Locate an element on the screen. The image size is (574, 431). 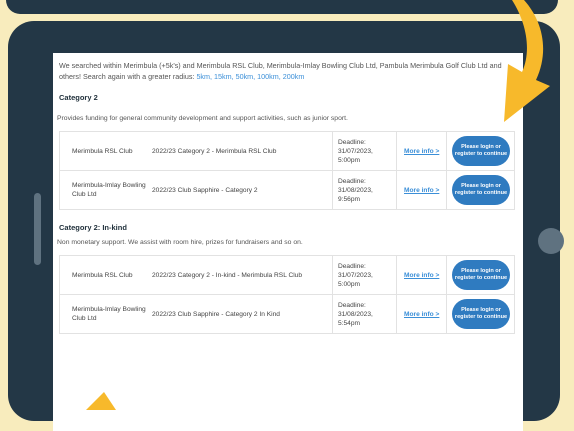
radius-link-200km: 200km is located at coordinates (294, 76).